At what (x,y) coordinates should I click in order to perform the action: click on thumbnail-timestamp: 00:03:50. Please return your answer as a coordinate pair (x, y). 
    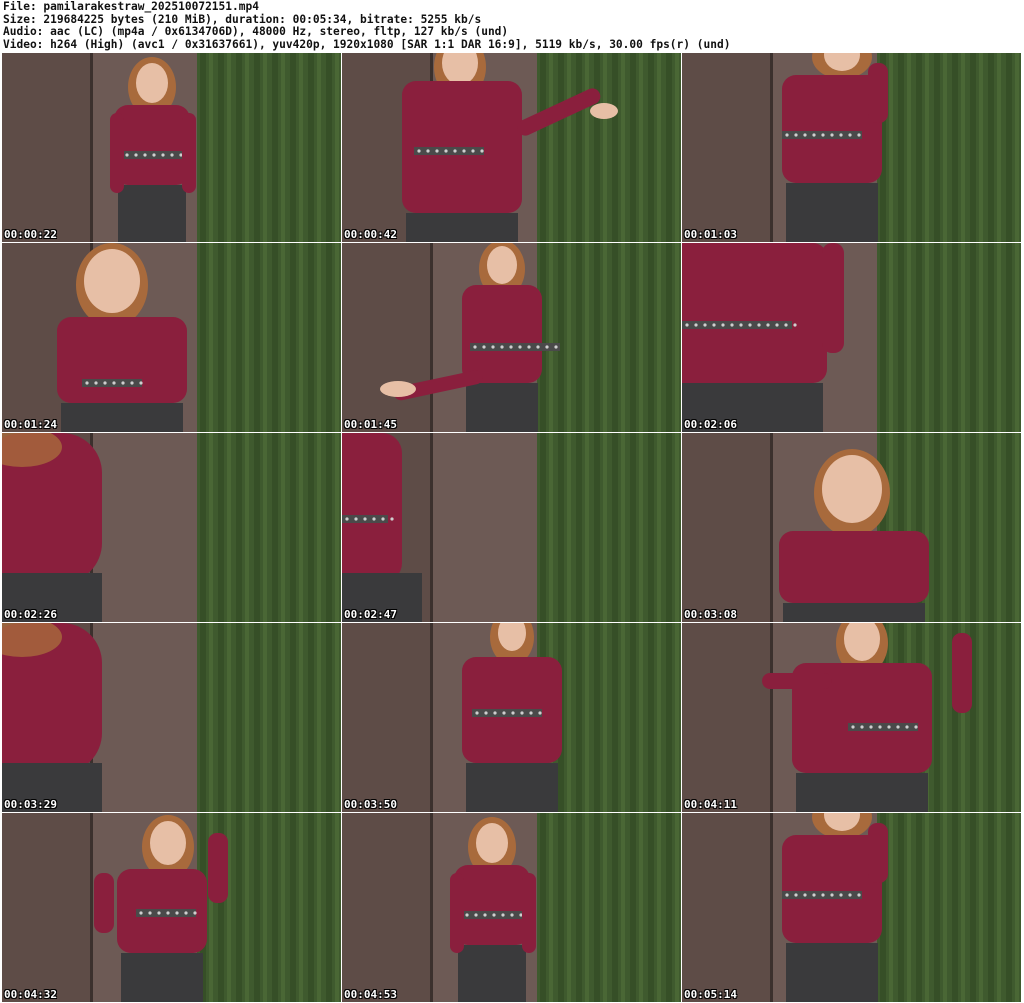
    Looking at the image, I should click on (370, 804).